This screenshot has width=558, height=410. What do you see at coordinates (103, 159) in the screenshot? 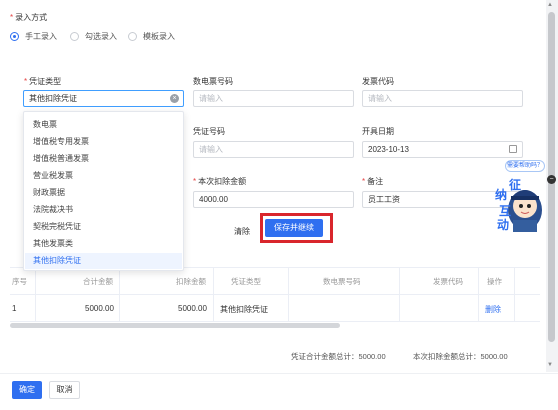
I see `dropdown-item: 增值税普通发票` at bounding box center [103, 159].